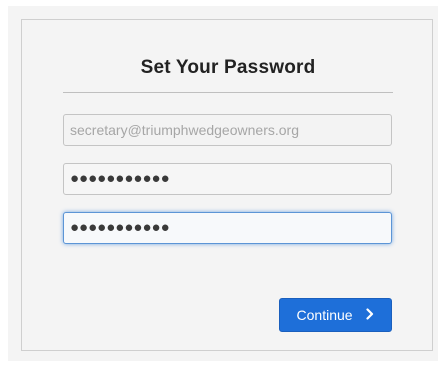  Describe the element at coordinates (227, 228) in the screenshot. I see `confirm-password-field: ●●●●●●●●●●●` at that location.